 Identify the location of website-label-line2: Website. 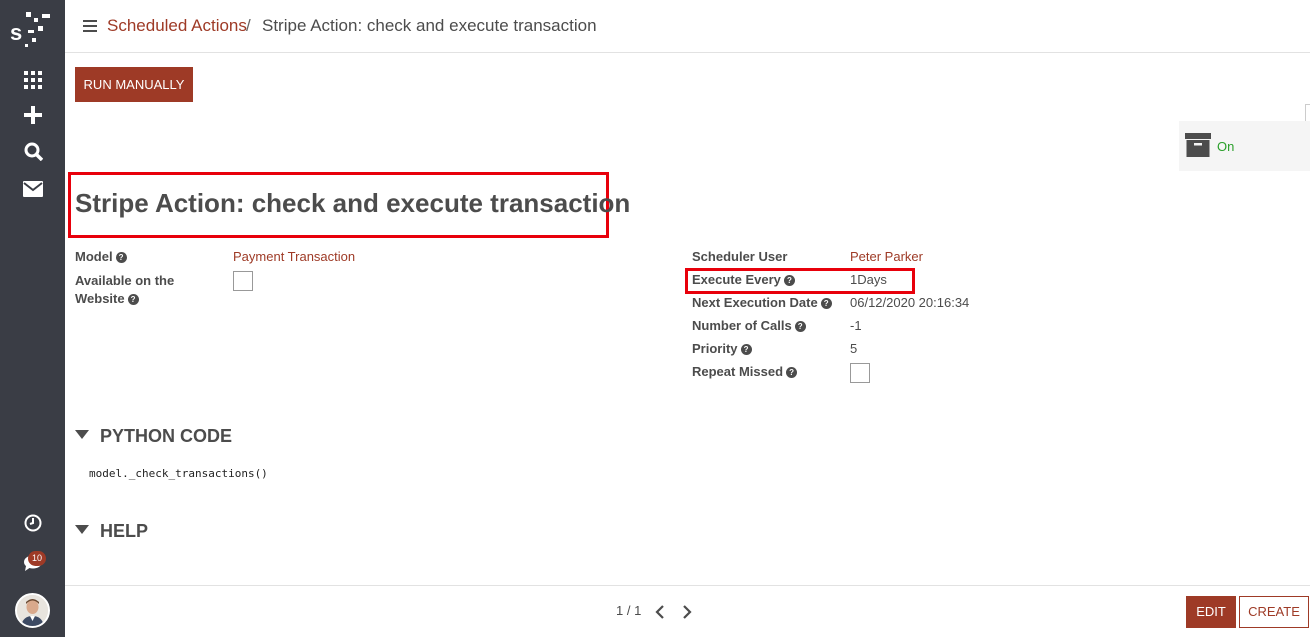
(100, 298).